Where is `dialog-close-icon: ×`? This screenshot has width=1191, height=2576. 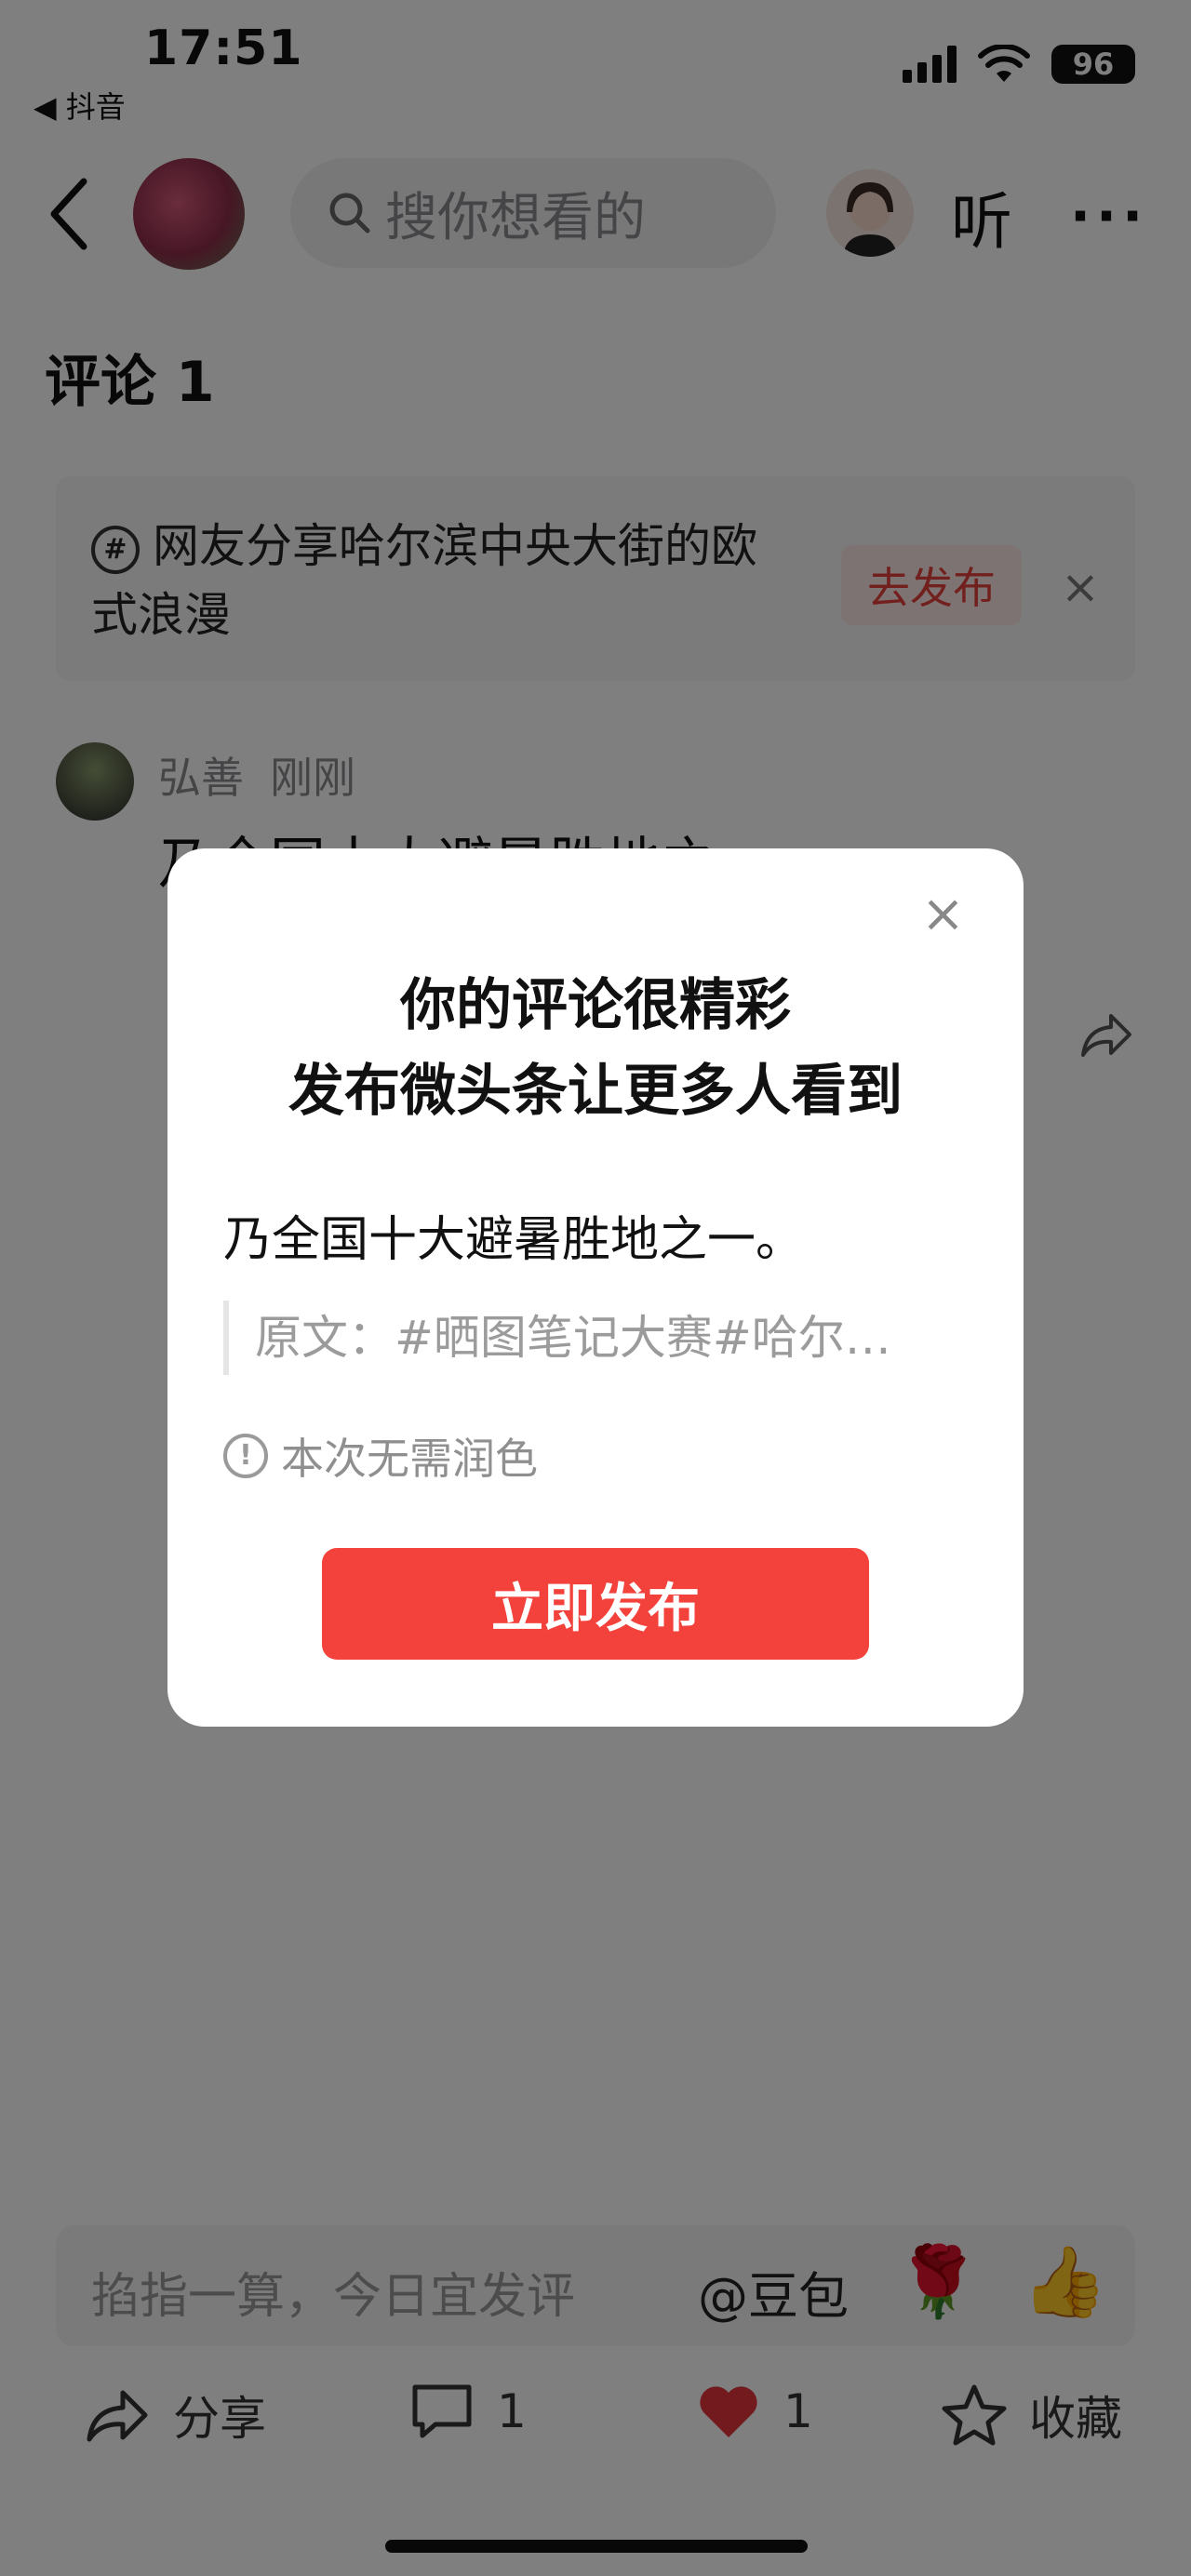
dialog-close-icon: × is located at coordinates (943, 914).